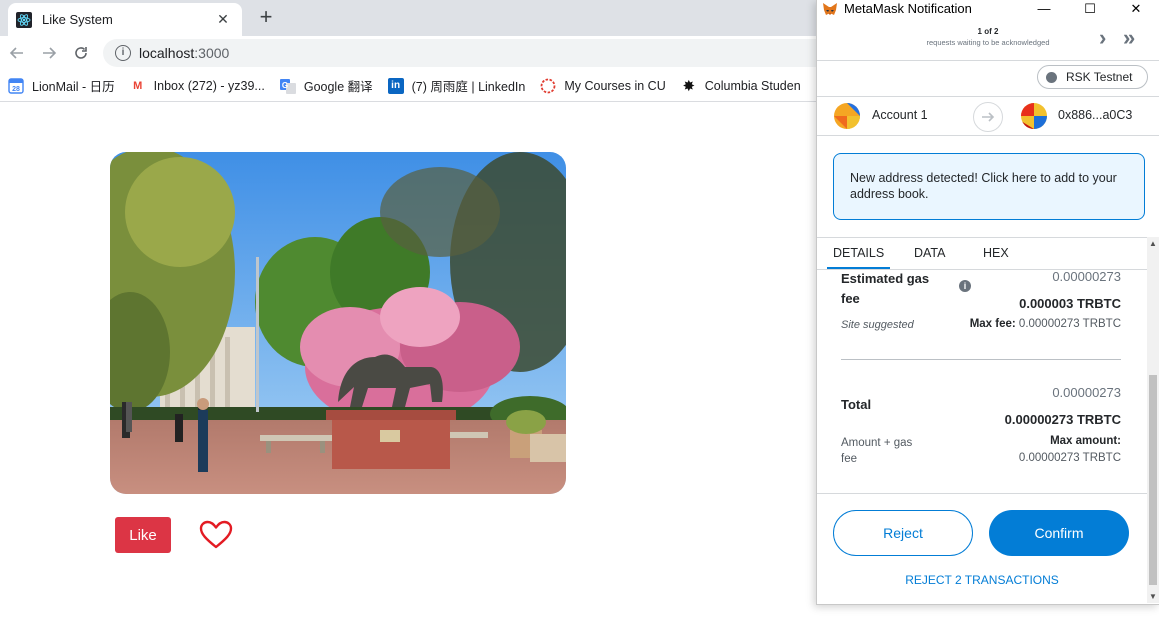  I want to click on react-icon, so click(24, 19).